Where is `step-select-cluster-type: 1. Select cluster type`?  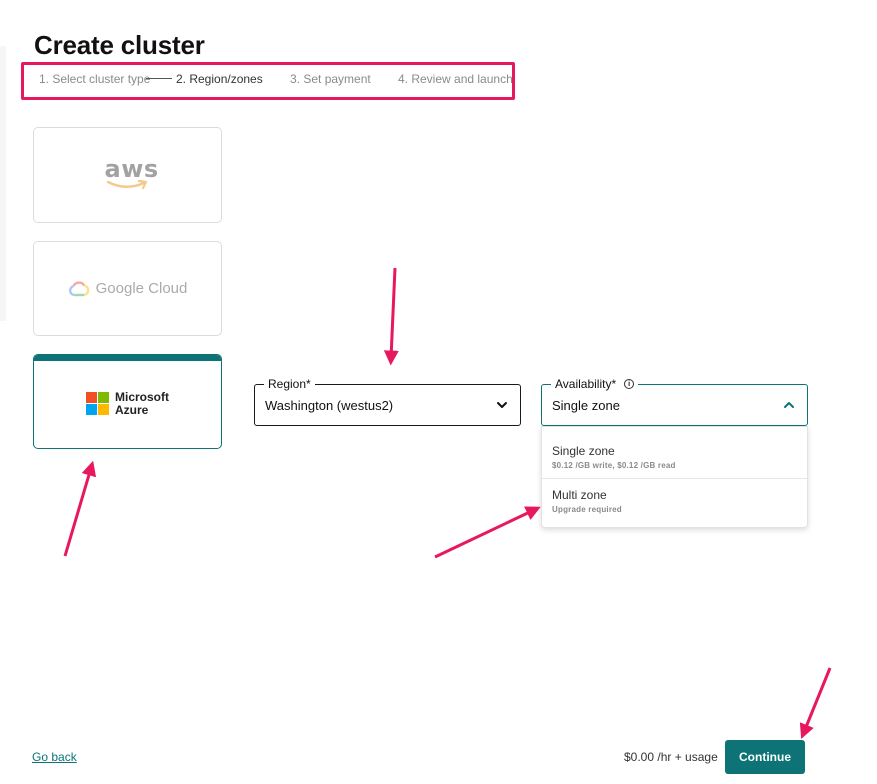 step-select-cluster-type: 1. Select cluster type is located at coordinates (94, 79).